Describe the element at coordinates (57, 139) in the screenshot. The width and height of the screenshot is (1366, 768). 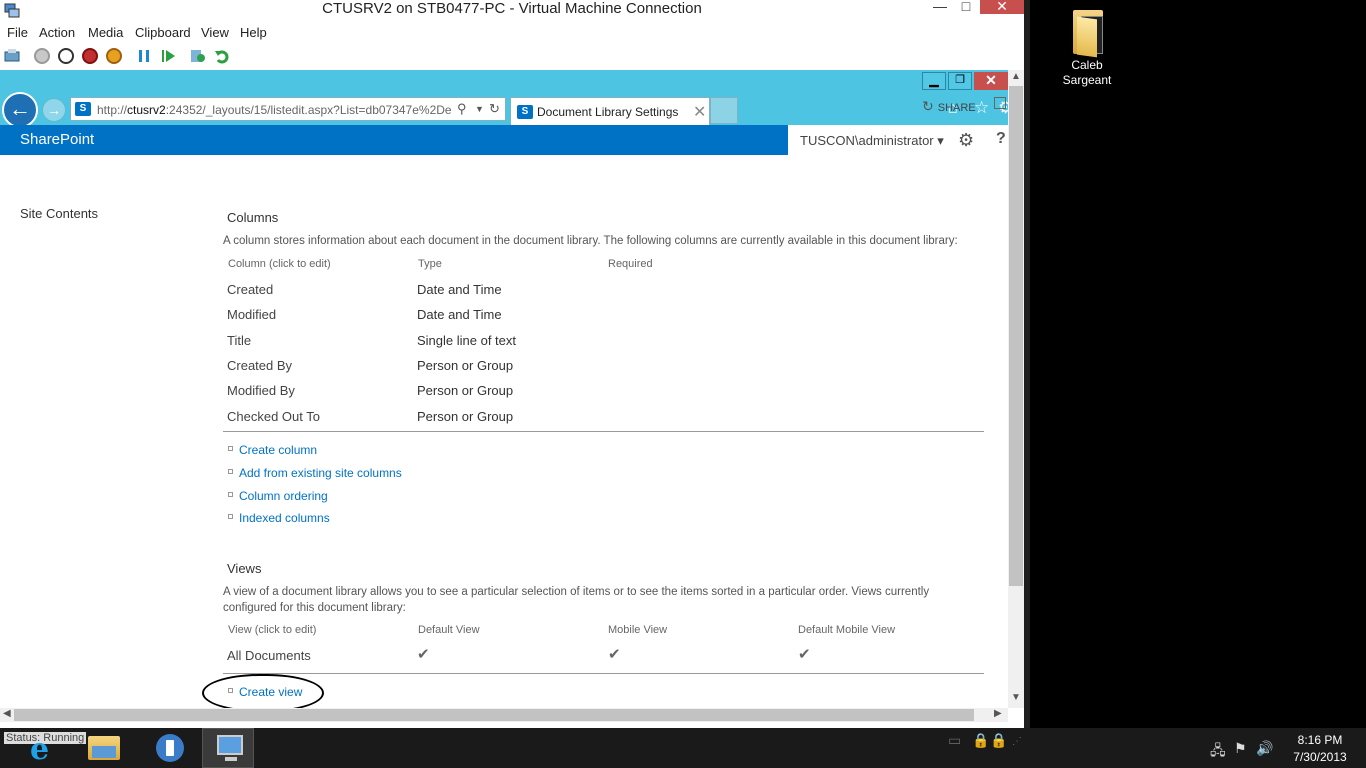
I see `sharepoint-brand: SharePoint` at that location.